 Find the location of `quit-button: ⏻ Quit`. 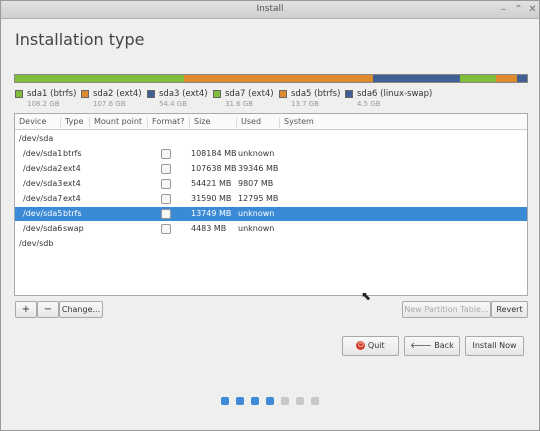

quit-button: ⏻ Quit is located at coordinates (370, 346).